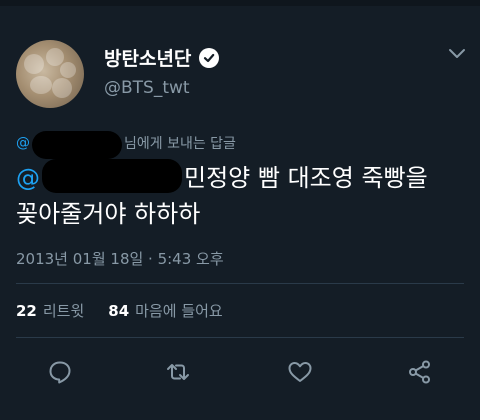 The width and height of the screenshot is (480, 420). What do you see at coordinates (209, 57) in the screenshot?
I see `verified-badge-icon` at bounding box center [209, 57].